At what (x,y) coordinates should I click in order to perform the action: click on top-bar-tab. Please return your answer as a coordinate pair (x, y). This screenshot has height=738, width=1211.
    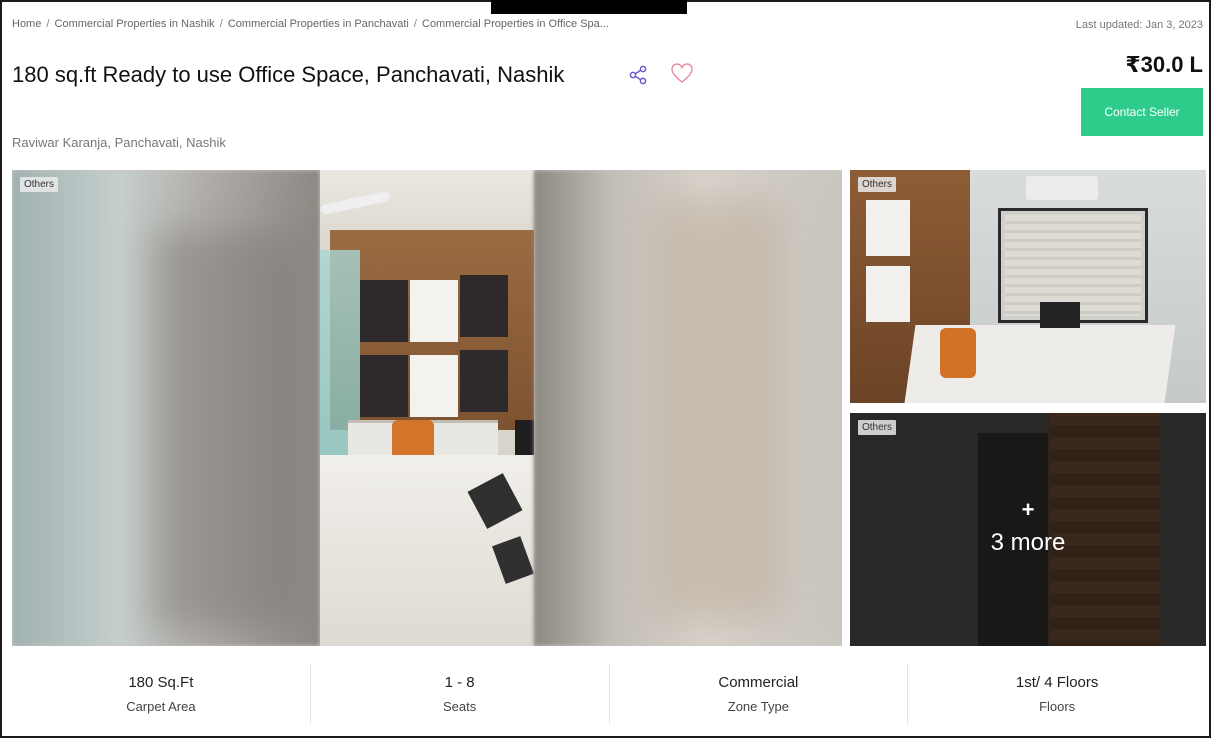
    Looking at the image, I should click on (589, 7).